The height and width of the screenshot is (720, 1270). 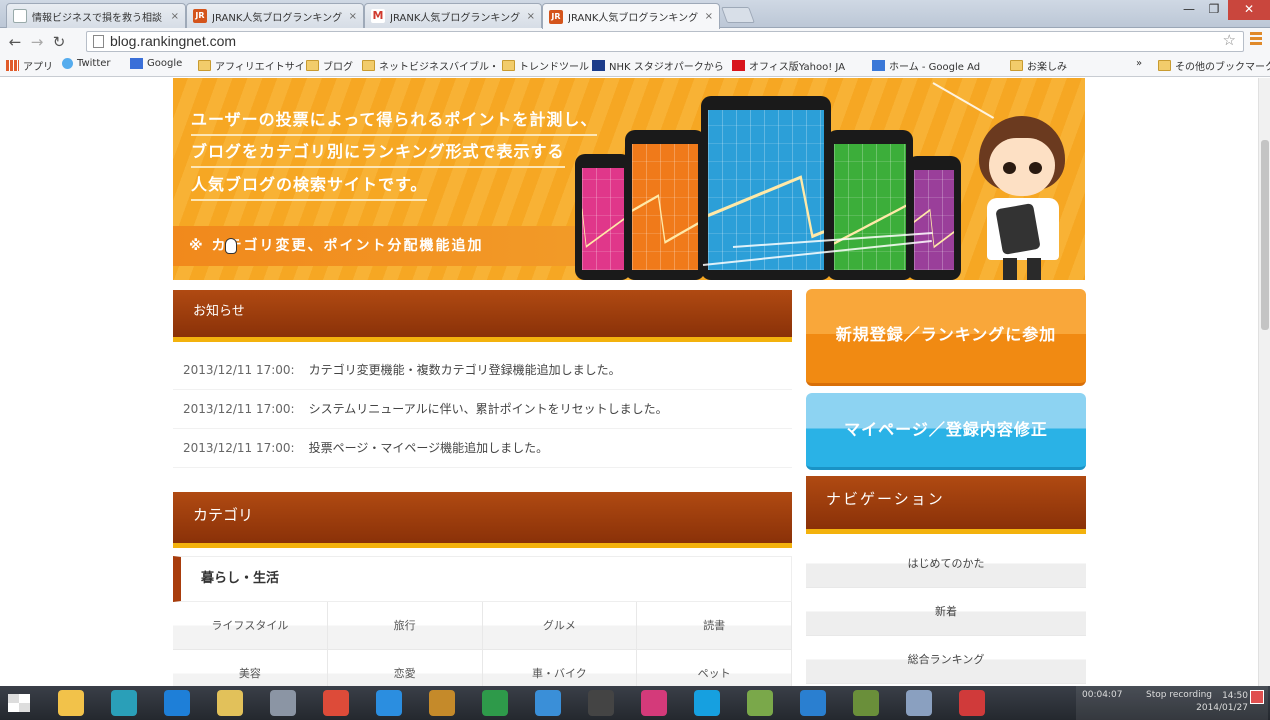 What do you see at coordinates (1229, 40) in the screenshot?
I see `bookmark-star-icon: ☆` at bounding box center [1229, 40].